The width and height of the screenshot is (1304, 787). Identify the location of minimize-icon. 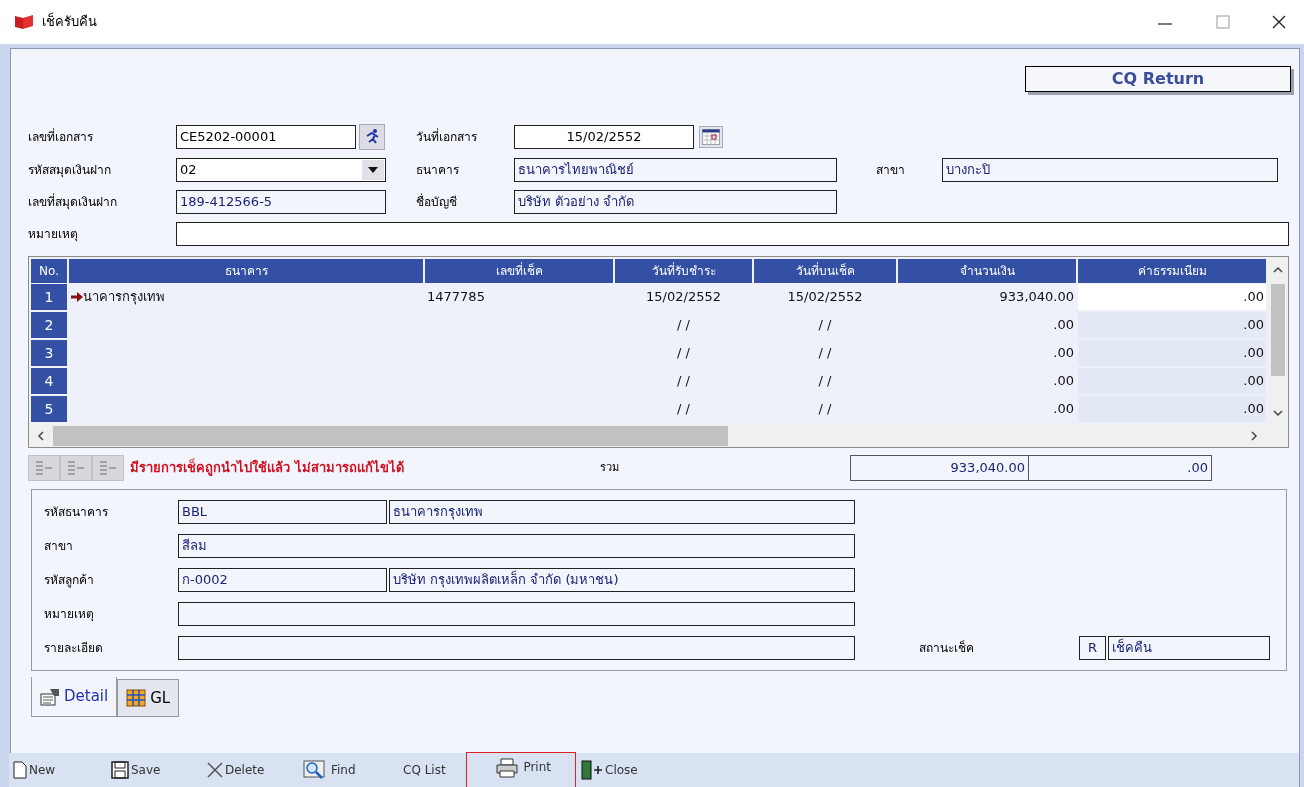
(1165, 24).